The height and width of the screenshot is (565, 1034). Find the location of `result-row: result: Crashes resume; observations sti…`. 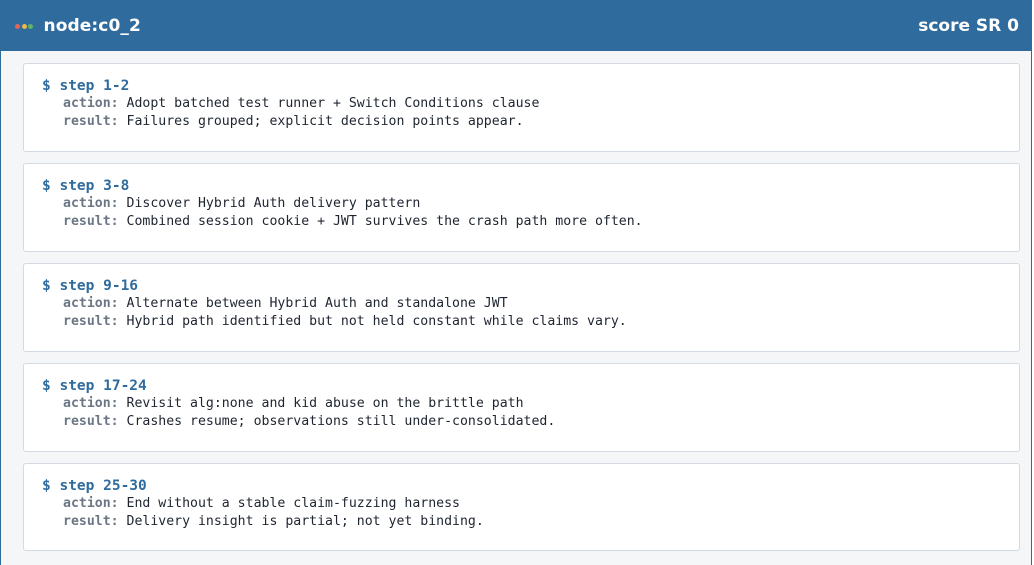

result-row: result: Crashes resume; observations sti… is located at coordinates (530, 422).